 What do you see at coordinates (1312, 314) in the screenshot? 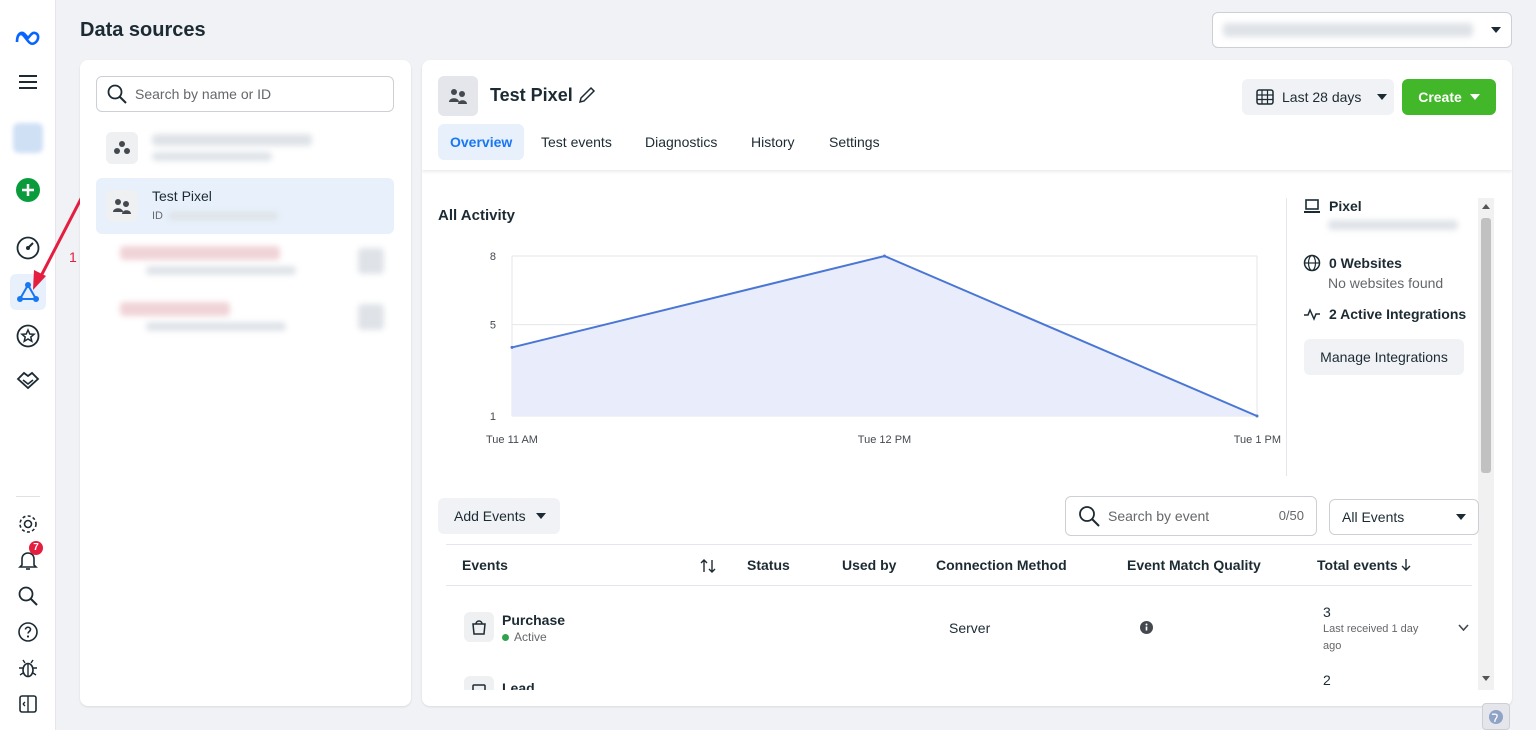
I see `activity-pulse-icon` at bounding box center [1312, 314].